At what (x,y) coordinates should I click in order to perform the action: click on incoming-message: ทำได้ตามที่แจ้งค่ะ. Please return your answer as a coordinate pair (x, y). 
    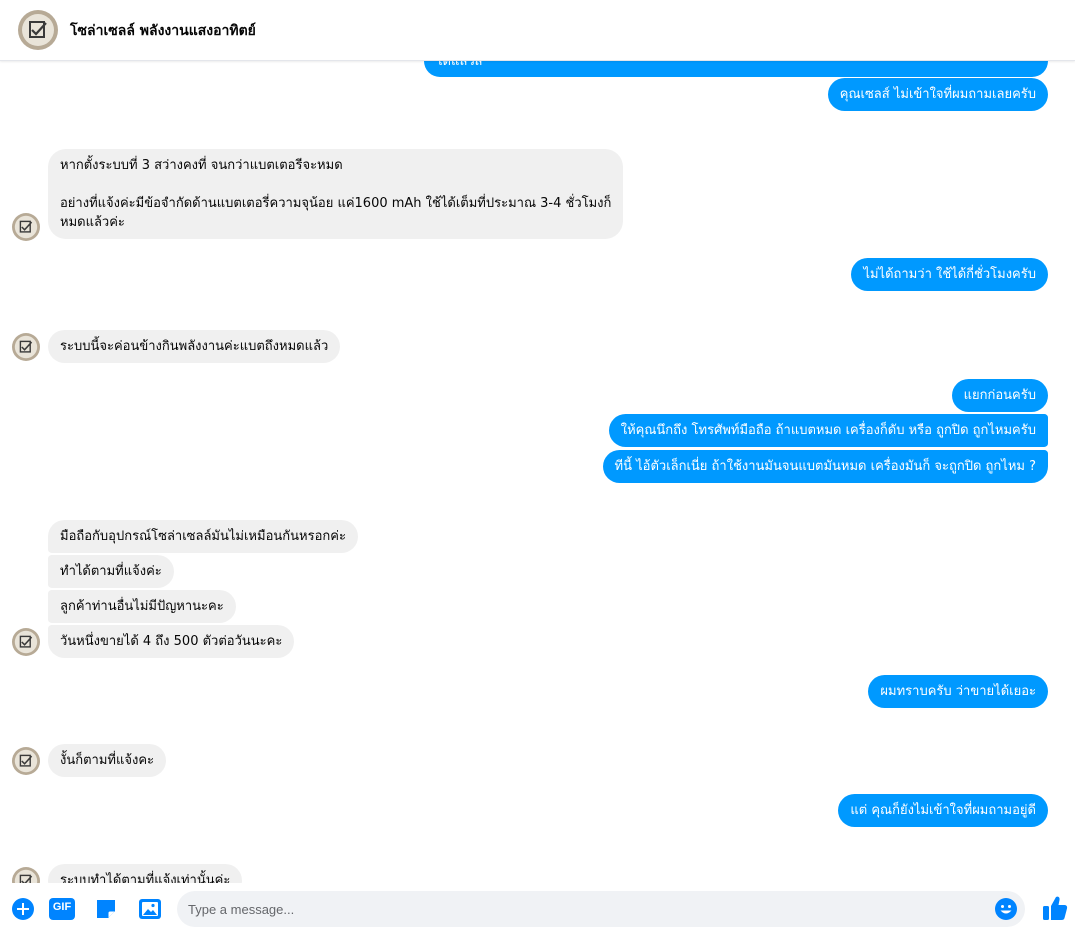
    Looking at the image, I should click on (111, 571).